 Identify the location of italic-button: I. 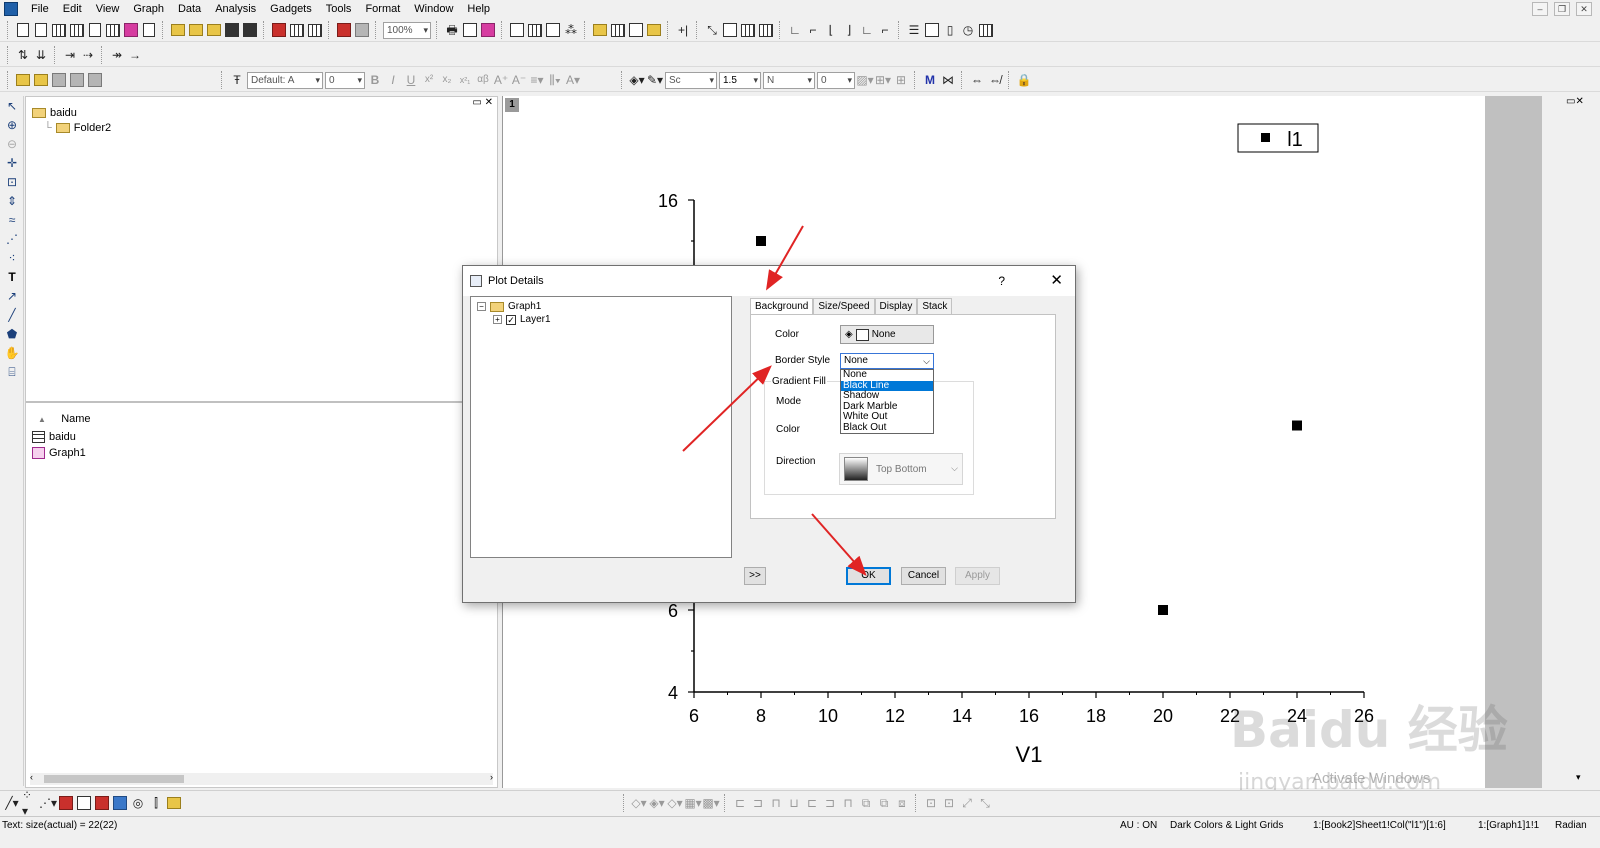
(393, 80).